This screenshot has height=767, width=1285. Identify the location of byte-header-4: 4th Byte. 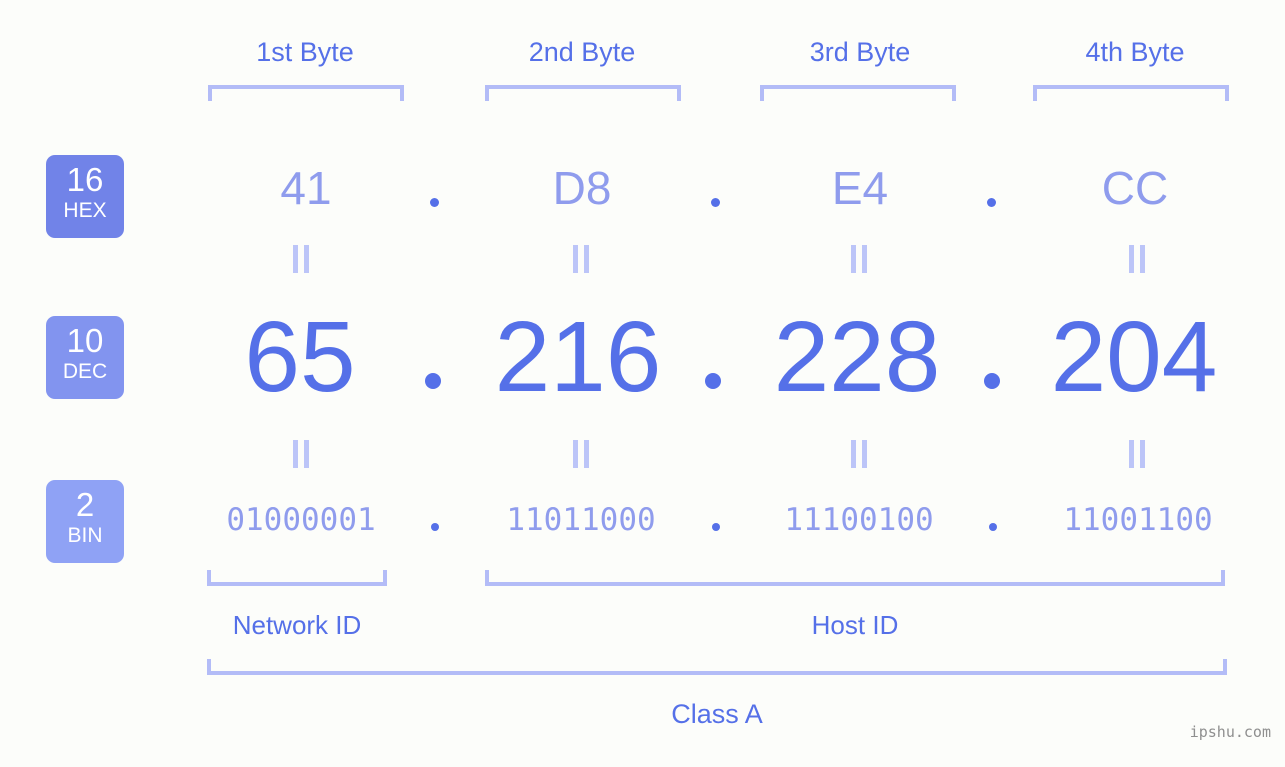
(1135, 52).